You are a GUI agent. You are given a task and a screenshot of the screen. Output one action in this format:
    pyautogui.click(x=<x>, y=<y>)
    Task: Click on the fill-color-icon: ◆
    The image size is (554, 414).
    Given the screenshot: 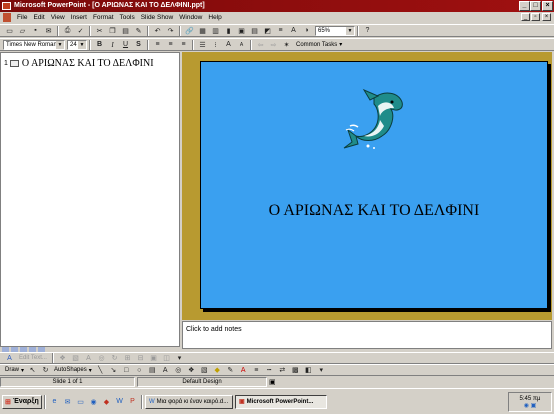 What is the action you would take?
    pyautogui.click(x=217, y=370)
    